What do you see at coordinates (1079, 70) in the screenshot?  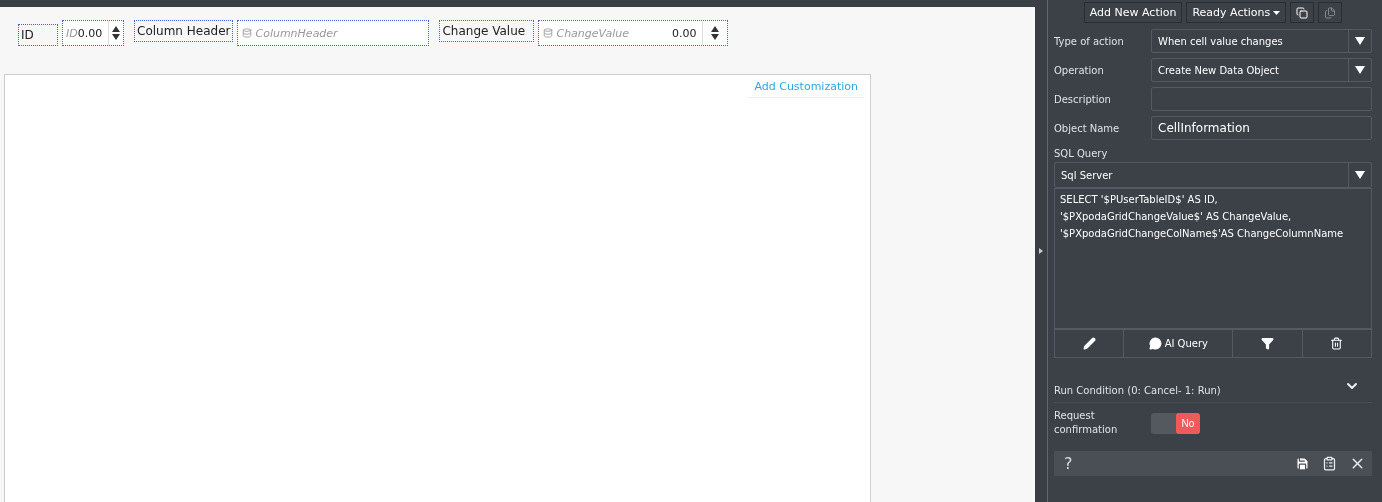 I see `field-label: Operation` at bounding box center [1079, 70].